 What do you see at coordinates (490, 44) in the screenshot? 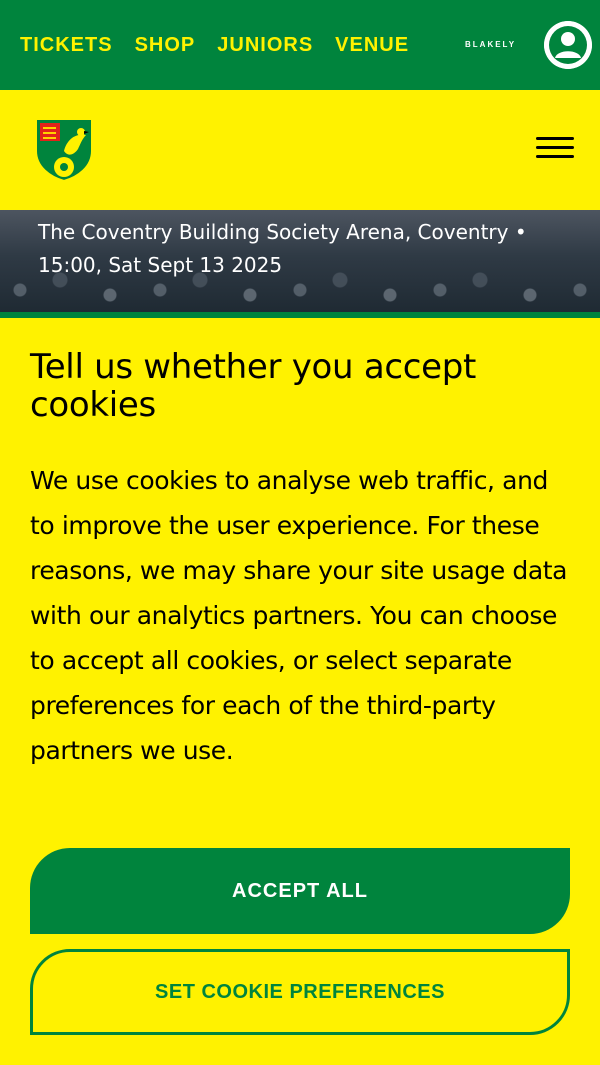
I see `sponsor-logo: BLAKELY` at bounding box center [490, 44].